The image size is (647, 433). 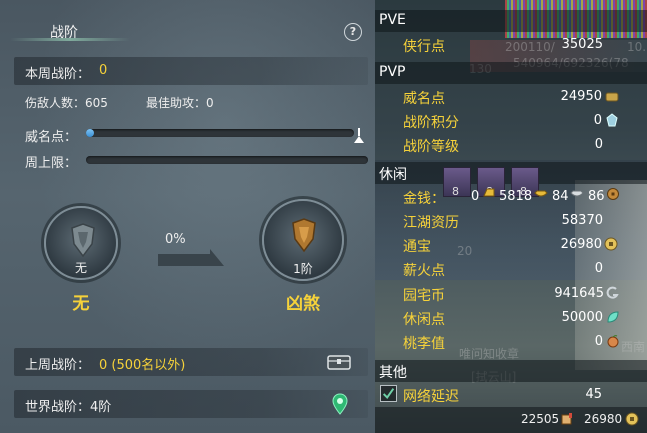 What do you see at coordinates (66, 103) in the screenshot?
I see `kills-stat: 伤敌人数：605` at bounding box center [66, 103].